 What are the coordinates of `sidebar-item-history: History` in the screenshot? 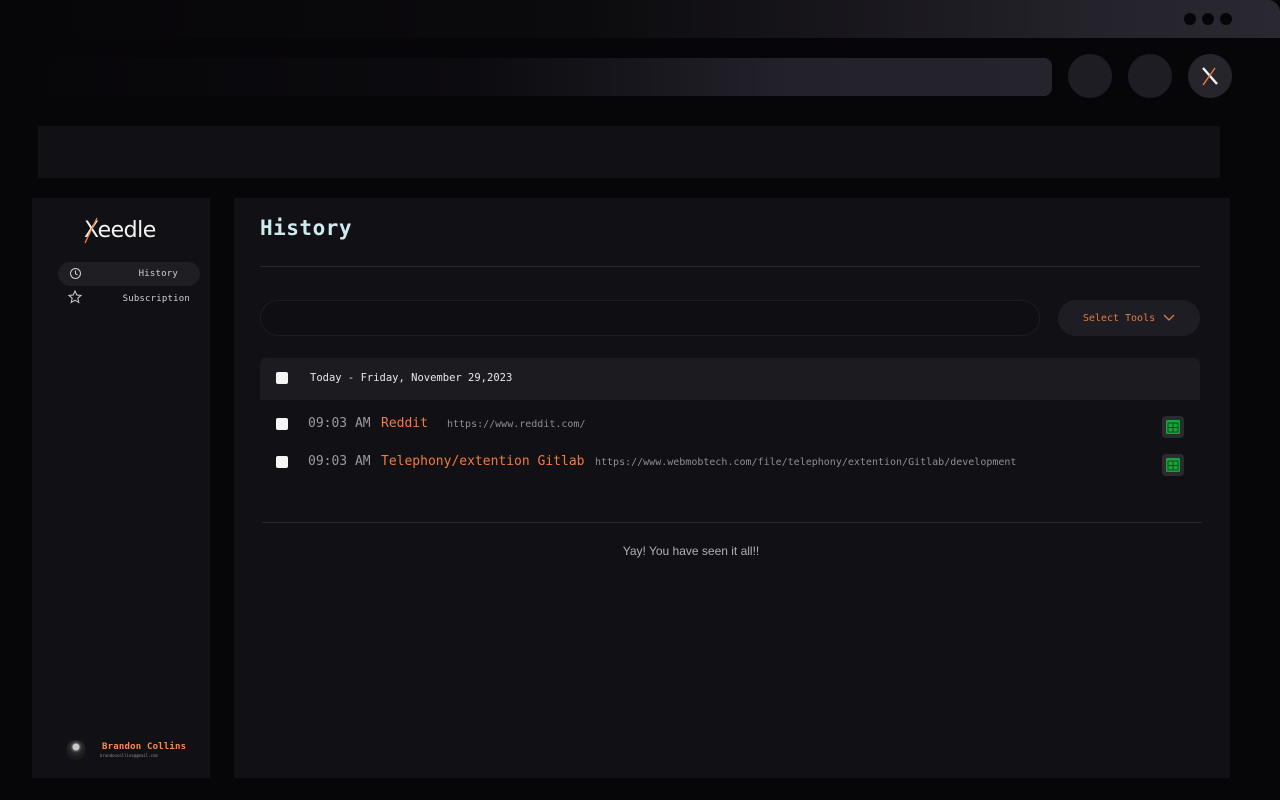 It's located at (129, 274).